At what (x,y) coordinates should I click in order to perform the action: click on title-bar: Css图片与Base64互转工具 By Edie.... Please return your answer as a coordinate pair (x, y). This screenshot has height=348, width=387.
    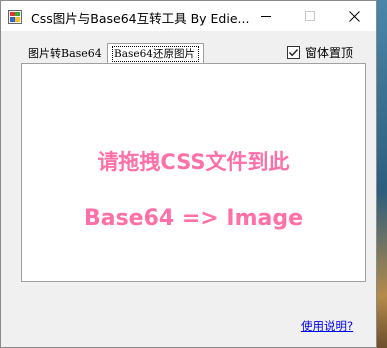
    Looking at the image, I should click on (188, 16).